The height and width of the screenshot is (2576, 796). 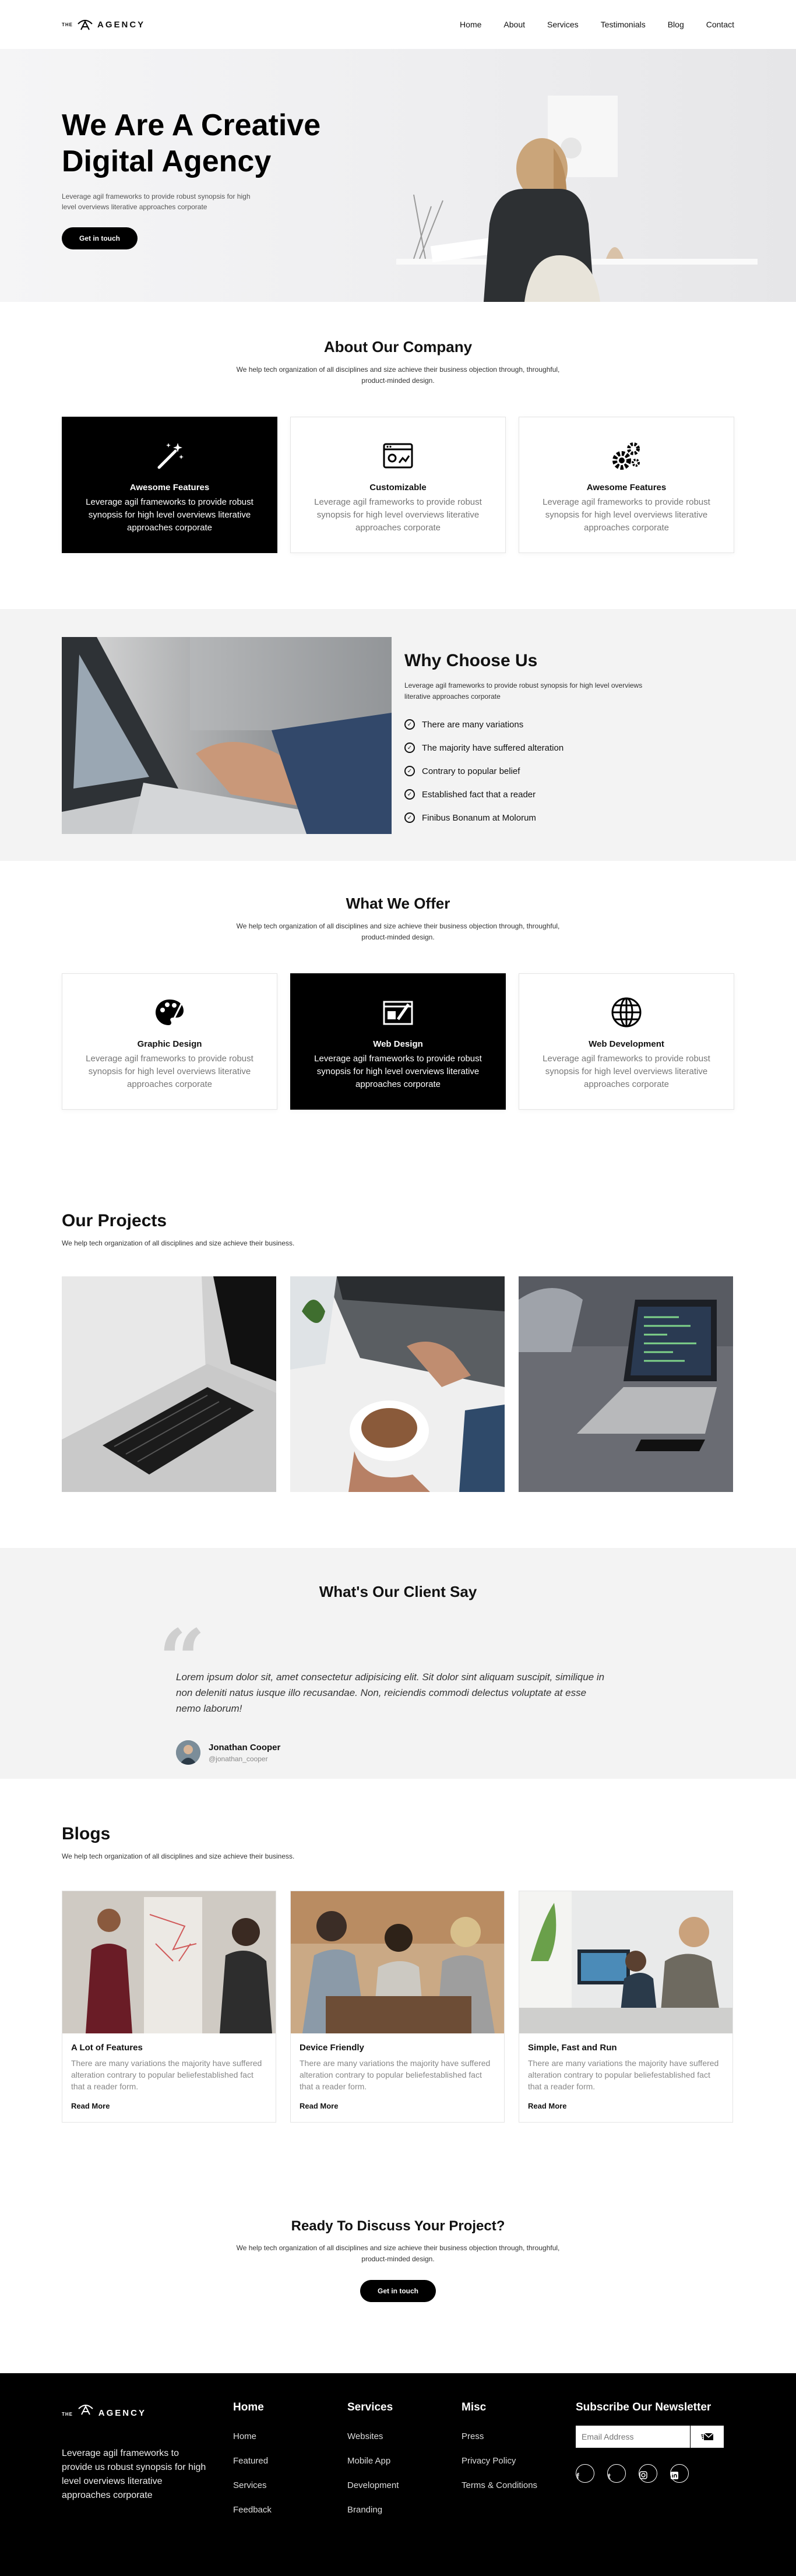 What do you see at coordinates (201, 144) in the screenshot?
I see `hero-title: We Are A Creative Digital Agency` at bounding box center [201, 144].